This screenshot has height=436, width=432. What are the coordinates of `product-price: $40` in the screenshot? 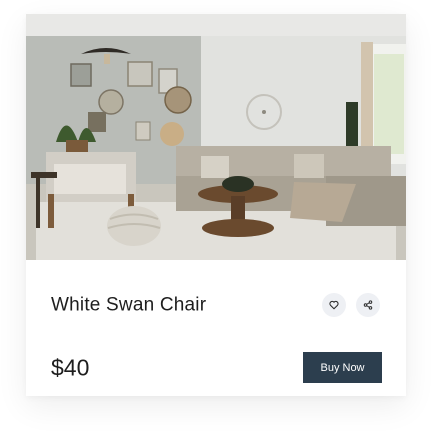 It's located at (70, 367).